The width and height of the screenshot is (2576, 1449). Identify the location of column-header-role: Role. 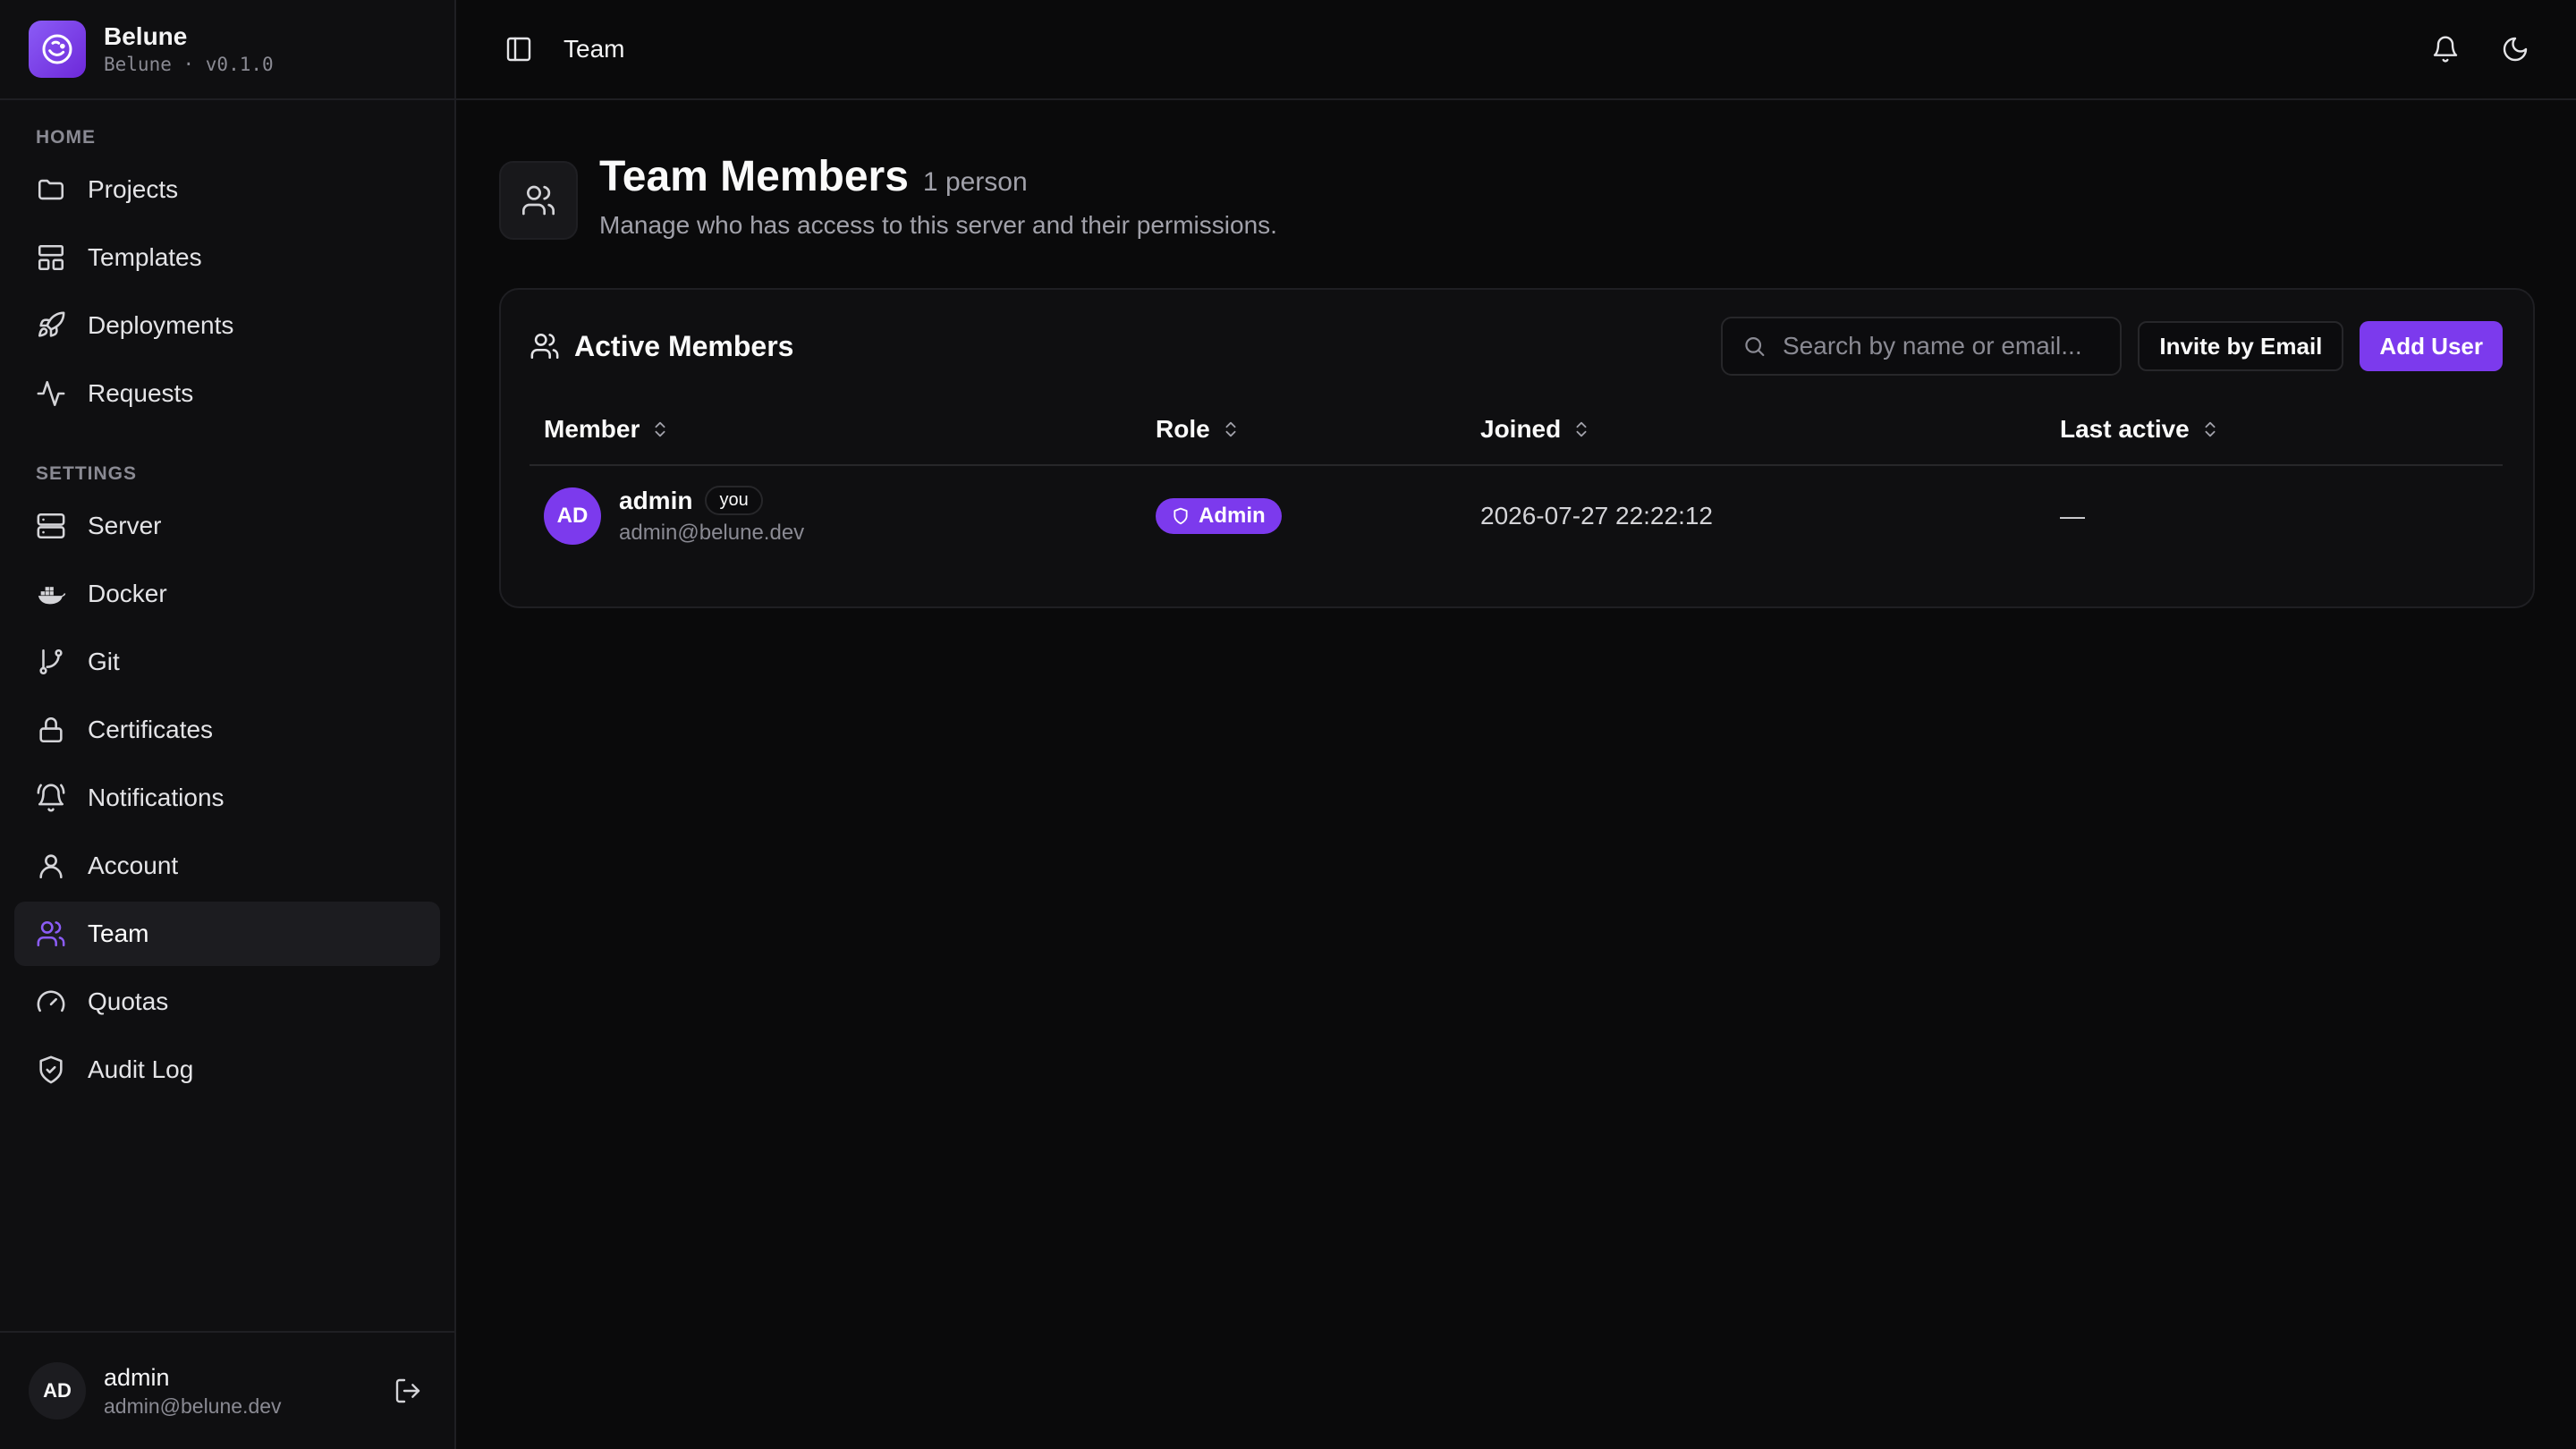
(1303, 430).